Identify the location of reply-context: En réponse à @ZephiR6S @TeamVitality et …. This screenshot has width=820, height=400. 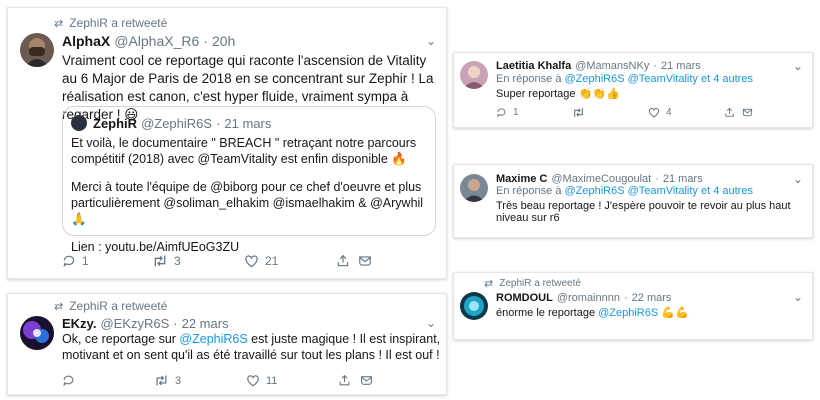
(624, 79).